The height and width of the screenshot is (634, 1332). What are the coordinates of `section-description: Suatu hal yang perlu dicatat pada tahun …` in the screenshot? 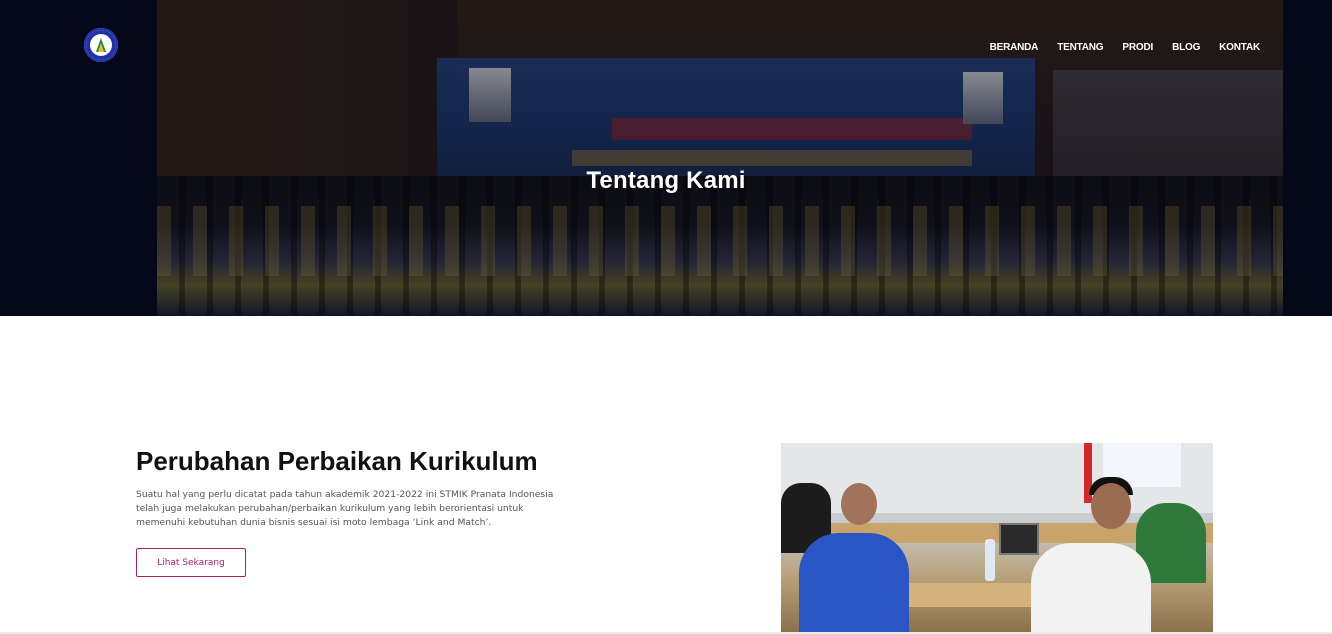 It's located at (345, 508).